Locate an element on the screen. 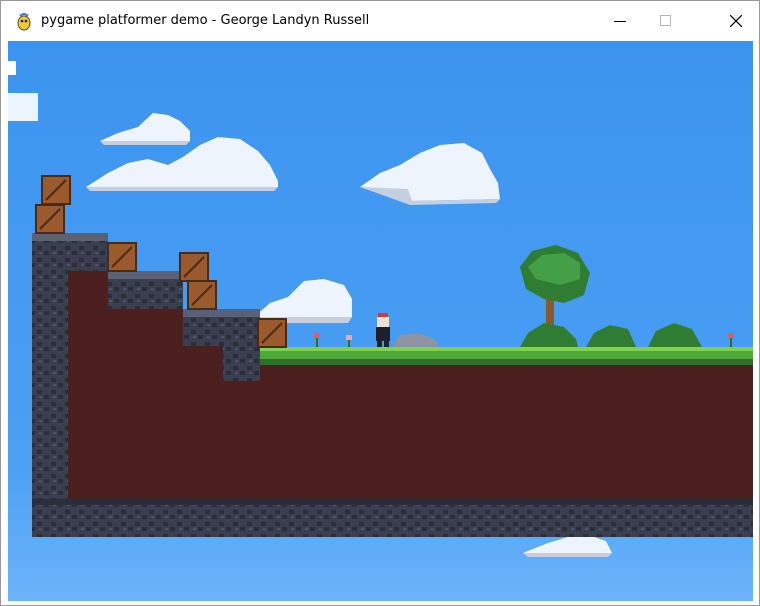 The width and height of the screenshot is (760, 606). close-icon is located at coordinates (736, 21).